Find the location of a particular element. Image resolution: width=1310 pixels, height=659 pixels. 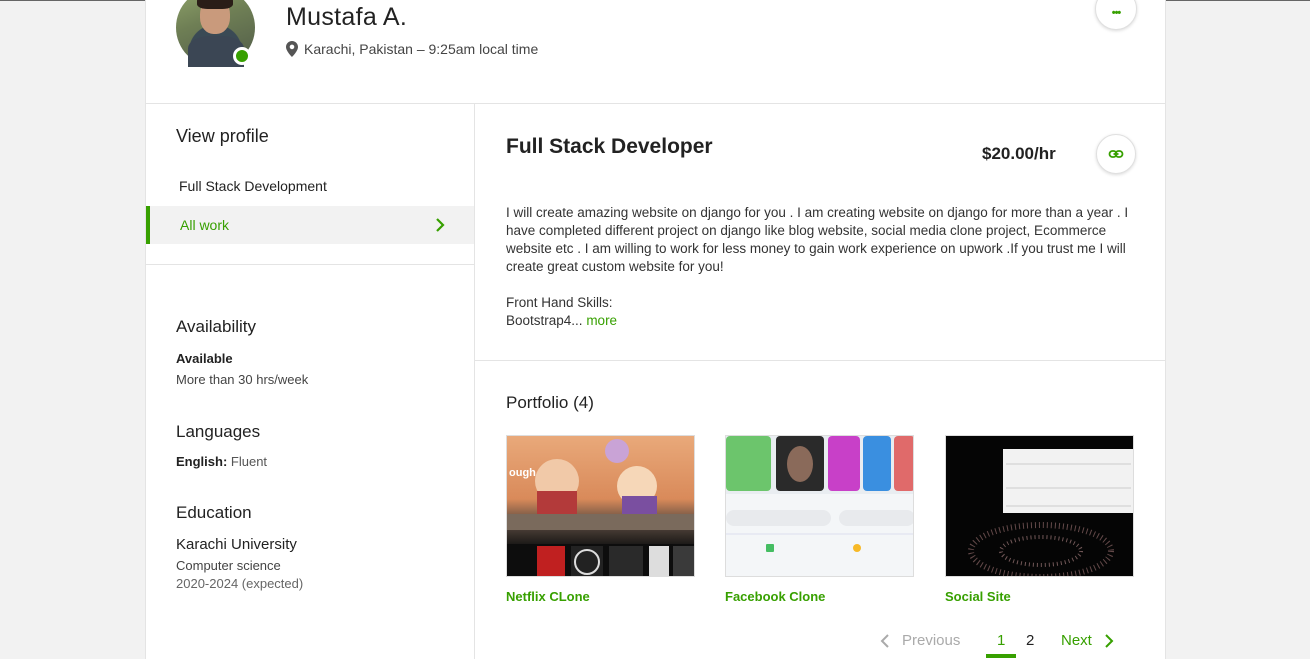

current-page-indicator is located at coordinates (1001, 656).